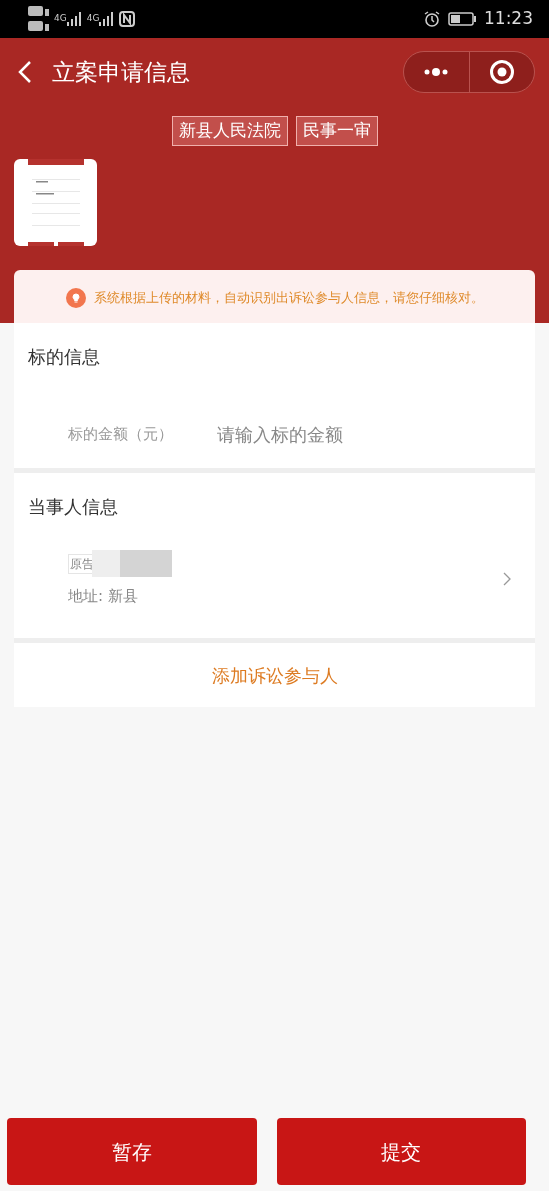 The height and width of the screenshot is (1191, 549). I want to click on party-row: 原告 地址: 新县, so click(274, 564).